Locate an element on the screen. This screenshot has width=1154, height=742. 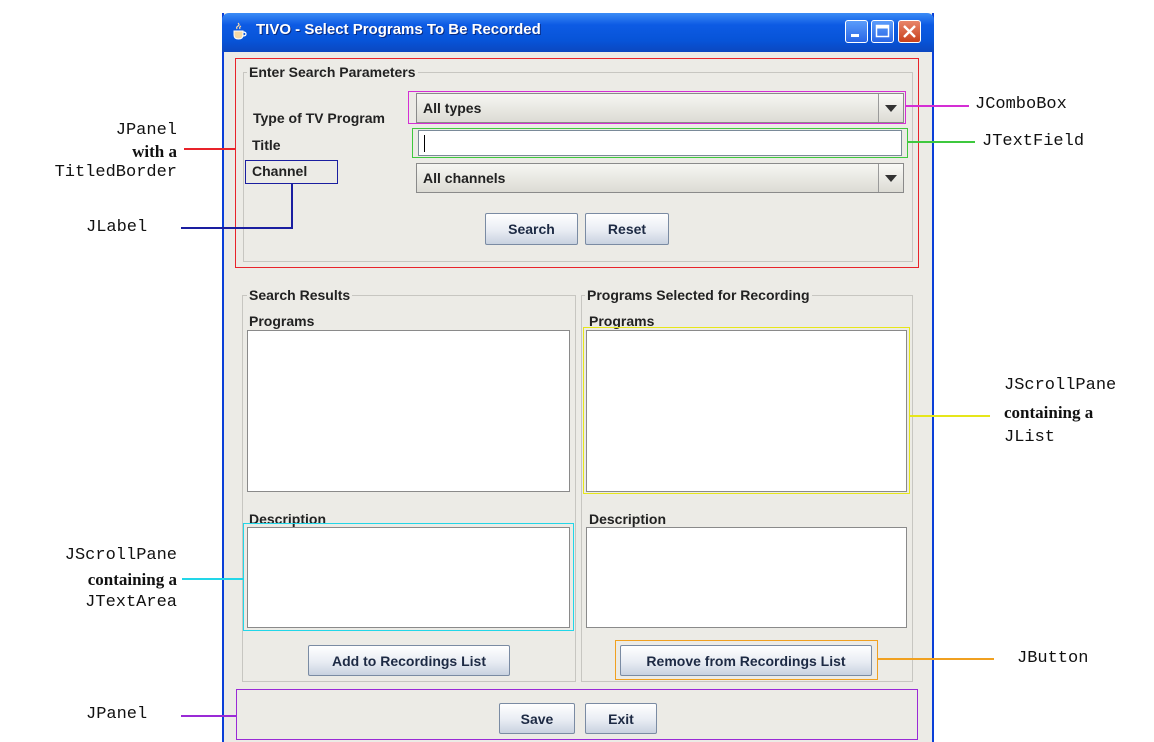
jbutton-leader is located at coordinates (936, 659).